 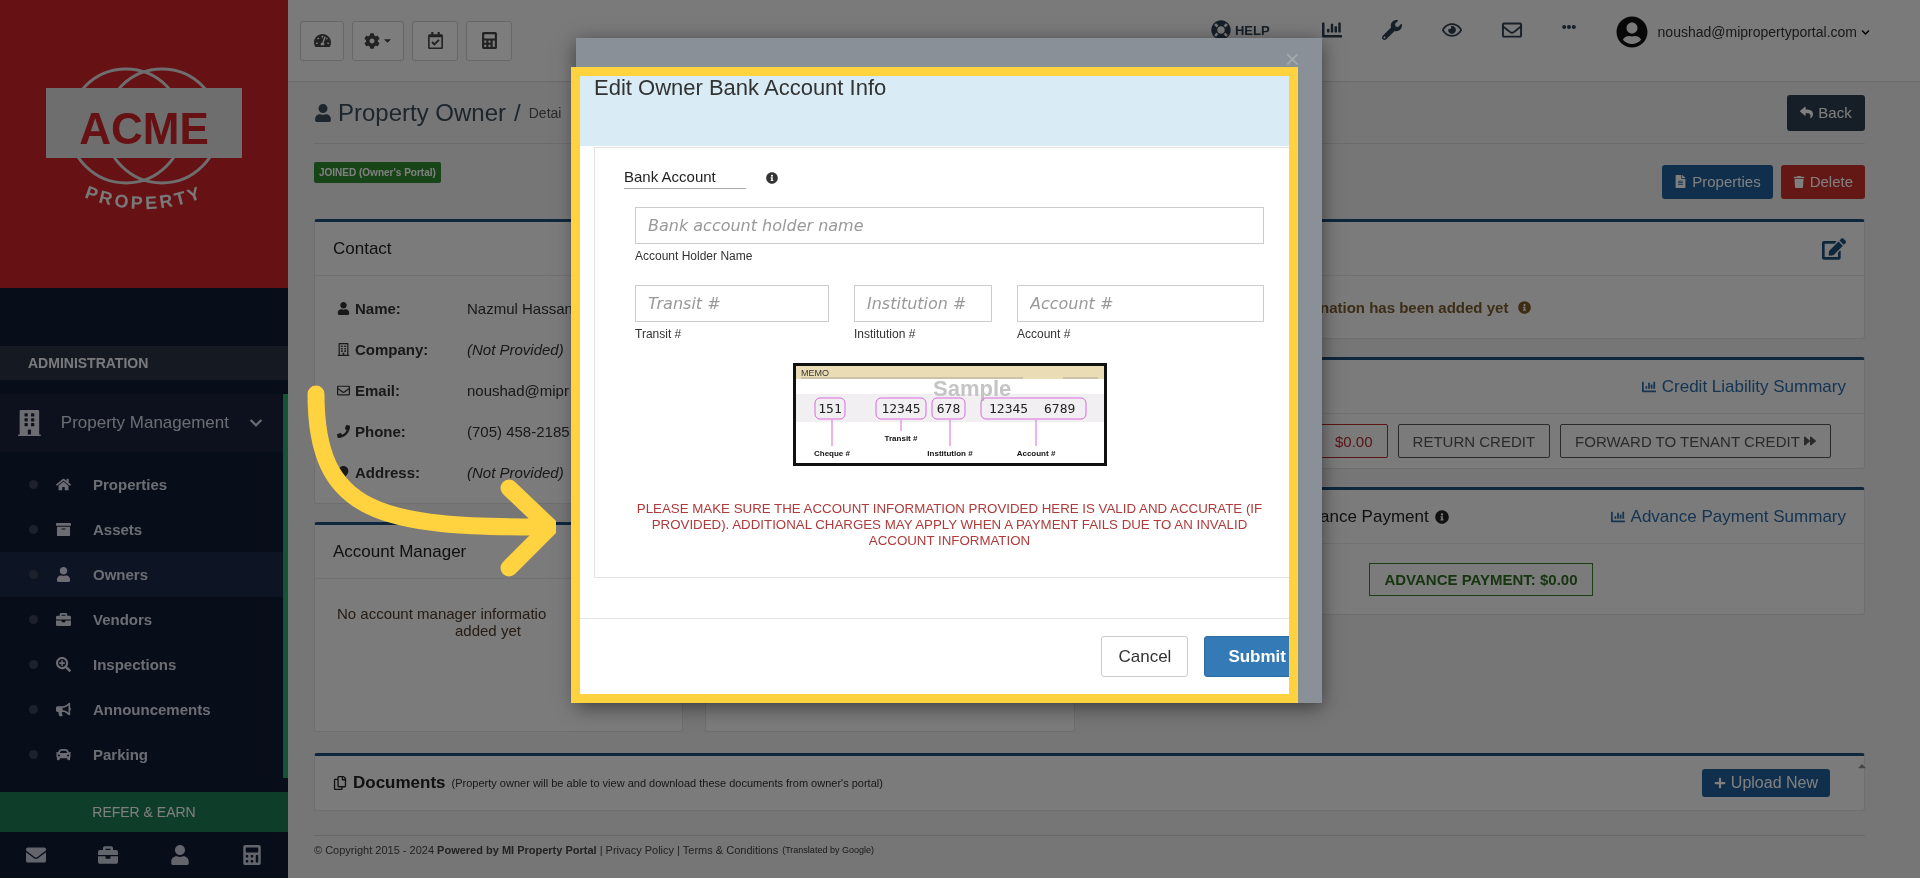 I want to click on page-title: Property Owner, so click(x=422, y=112).